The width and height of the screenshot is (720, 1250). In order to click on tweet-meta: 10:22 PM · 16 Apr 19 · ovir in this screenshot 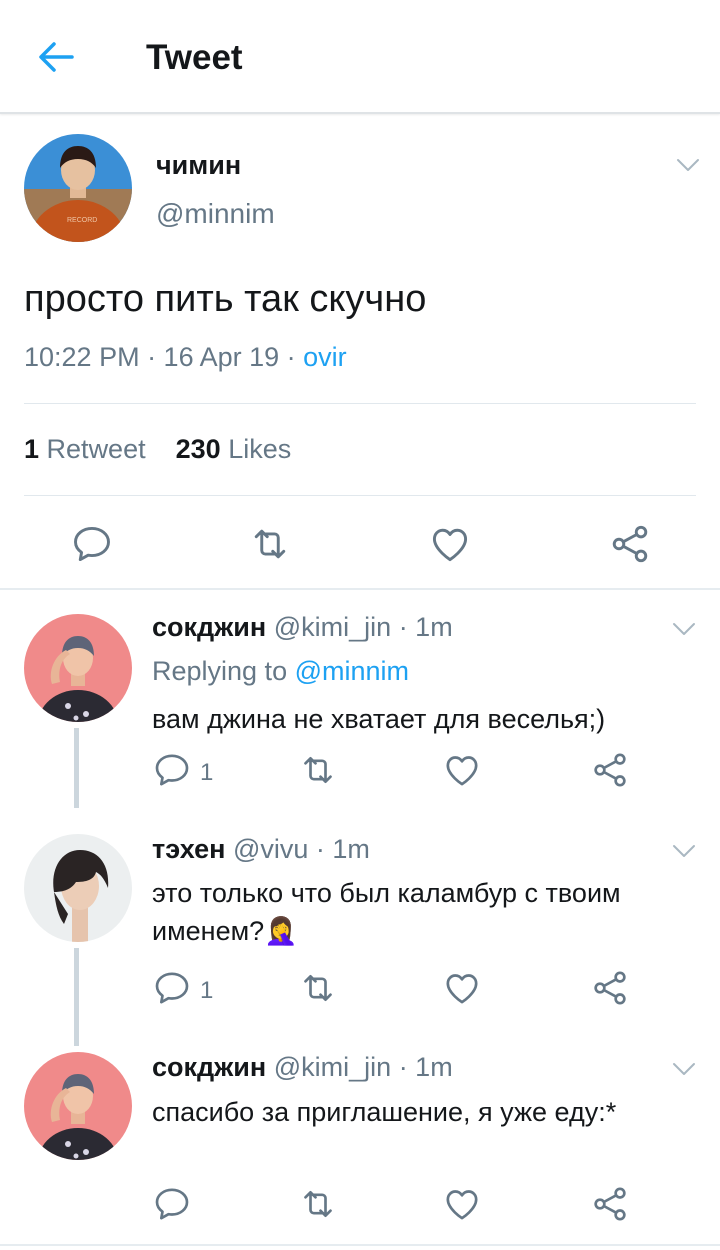, I will do `click(185, 357)`.